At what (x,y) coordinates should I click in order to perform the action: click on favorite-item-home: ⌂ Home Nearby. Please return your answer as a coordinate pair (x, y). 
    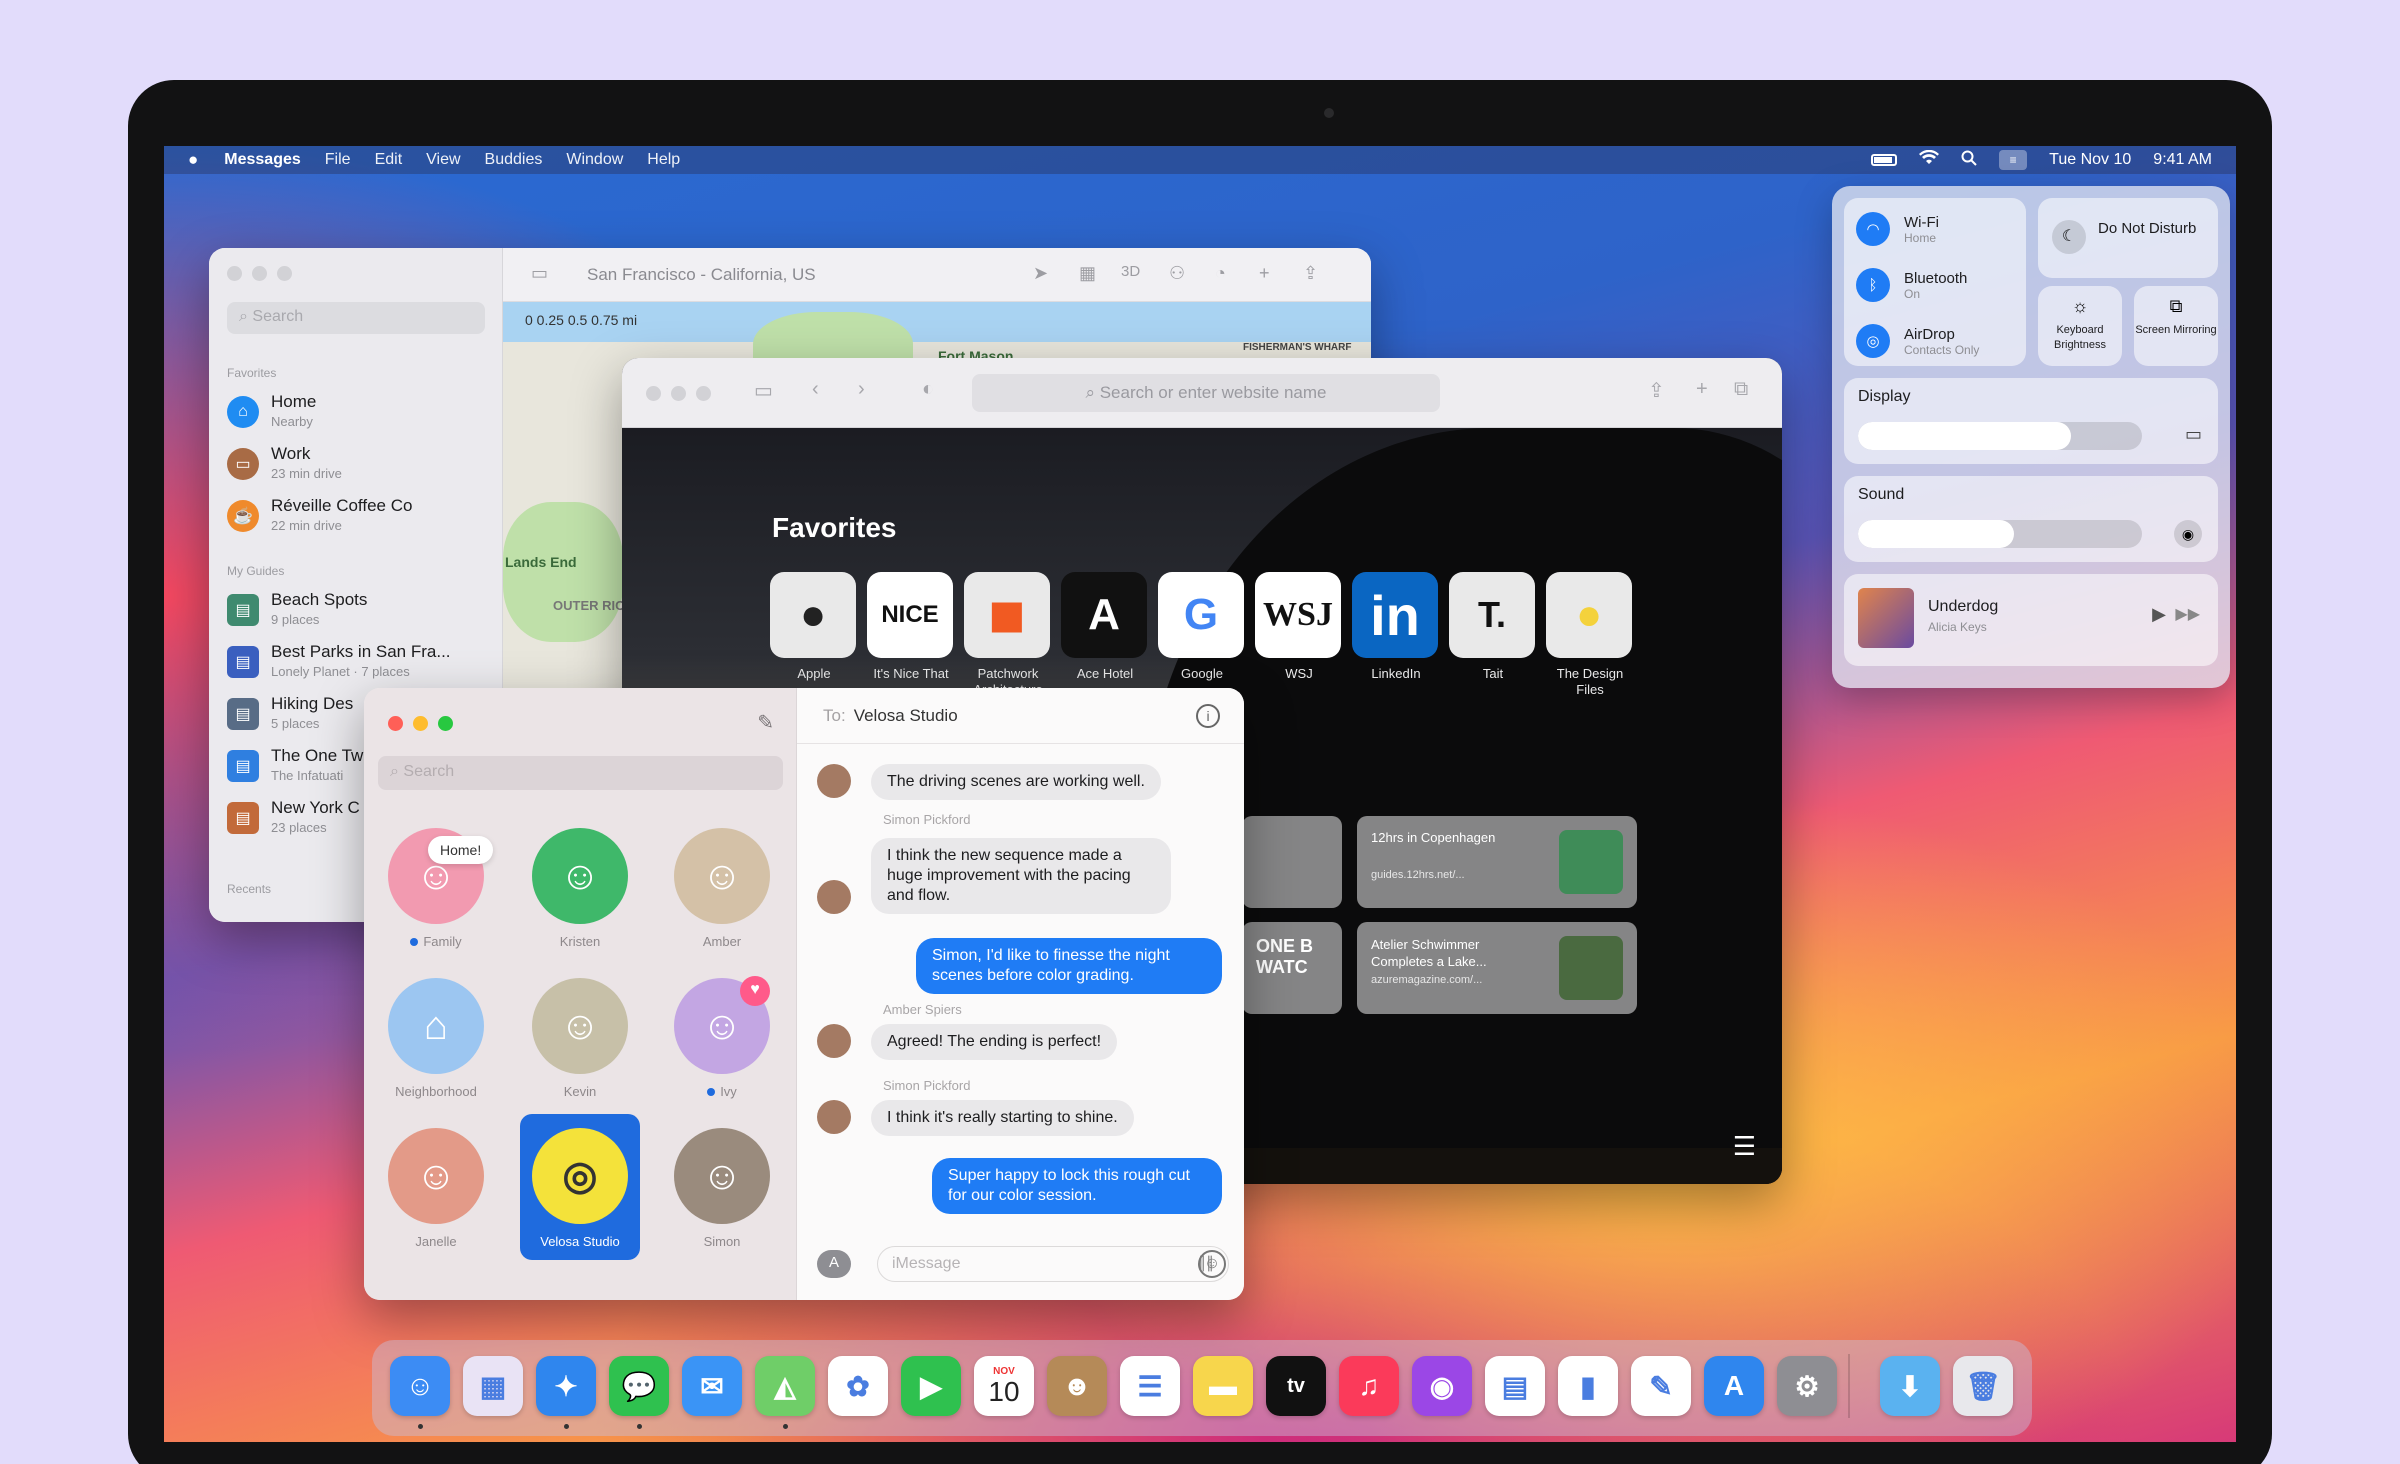
    Looking at the image, I should click on (362, 414).